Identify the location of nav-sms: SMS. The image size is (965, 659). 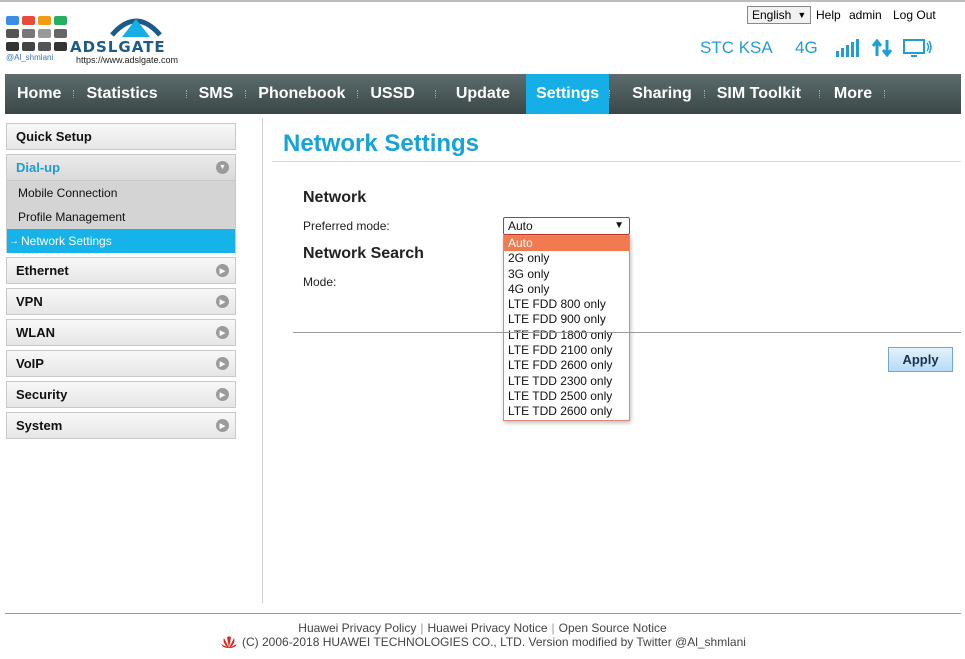
(216, 94).